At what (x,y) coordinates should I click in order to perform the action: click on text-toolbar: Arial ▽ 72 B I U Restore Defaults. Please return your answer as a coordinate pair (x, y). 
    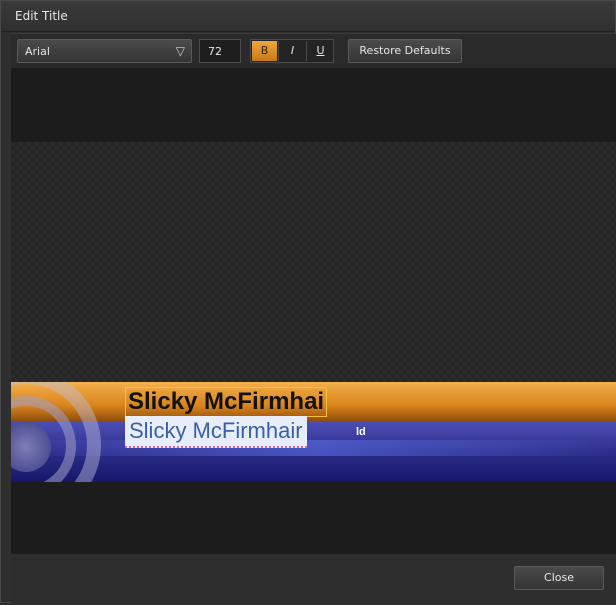
    Looking at the image, I should click on (313, 51).